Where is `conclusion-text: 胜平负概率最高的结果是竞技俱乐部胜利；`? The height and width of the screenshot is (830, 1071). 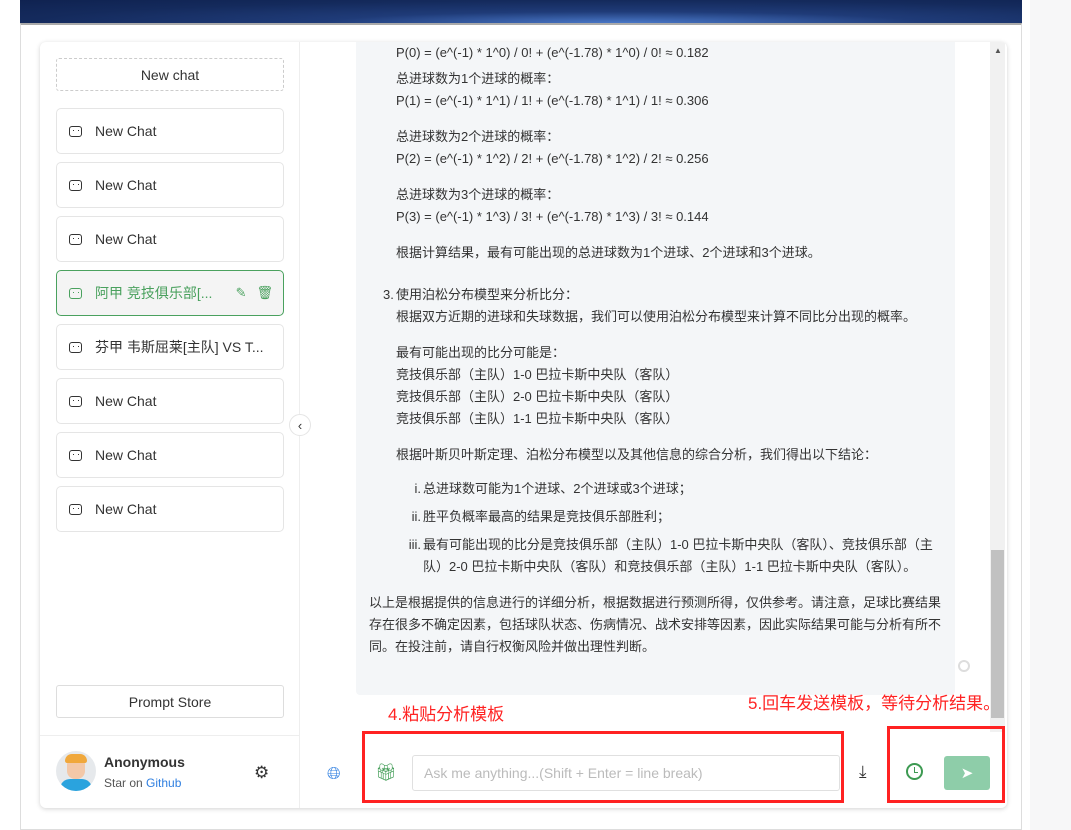 conclusion-text: 胜平负概率最高的结果是竞技俱乐部胜利； is located at coordinates (547, 516).